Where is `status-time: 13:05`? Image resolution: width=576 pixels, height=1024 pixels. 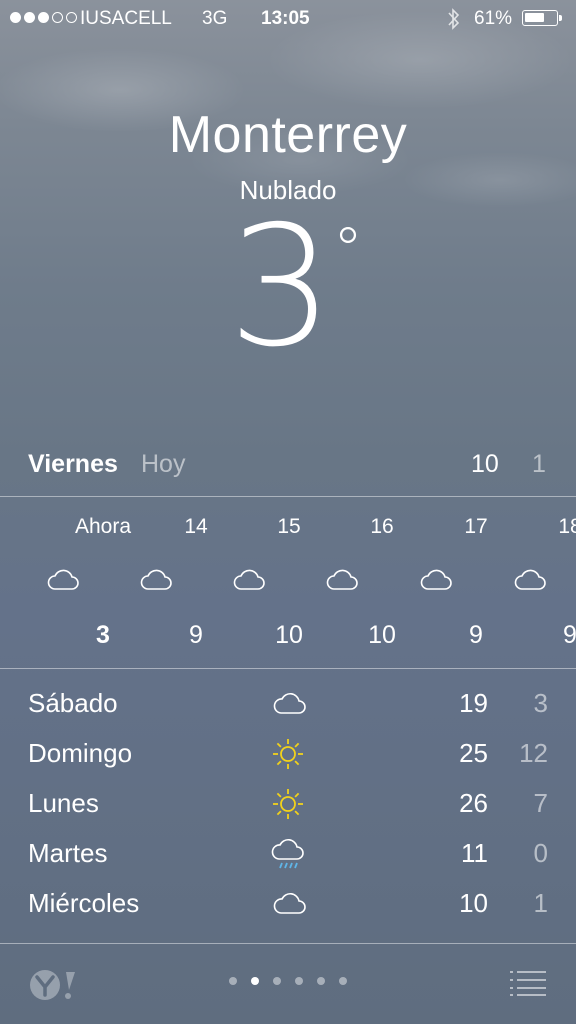 status-time: 13:05 is located at coordinates (285, 18).